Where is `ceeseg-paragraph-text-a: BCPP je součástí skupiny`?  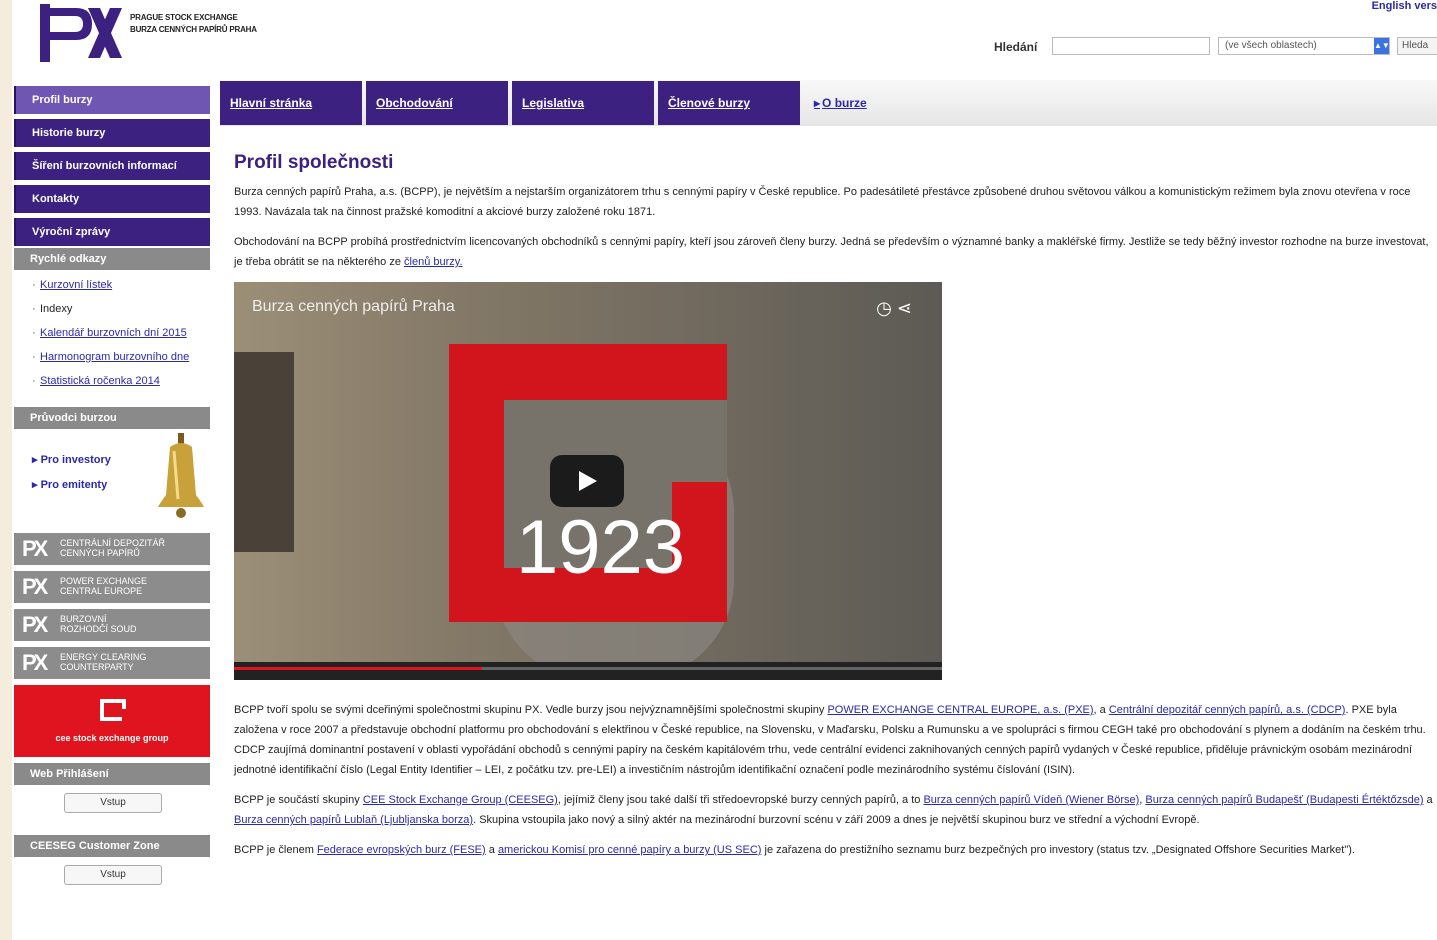 ceeseg-paragraph-text-a: BCPP je součástí skupiny is located at coordinates (297, 800).